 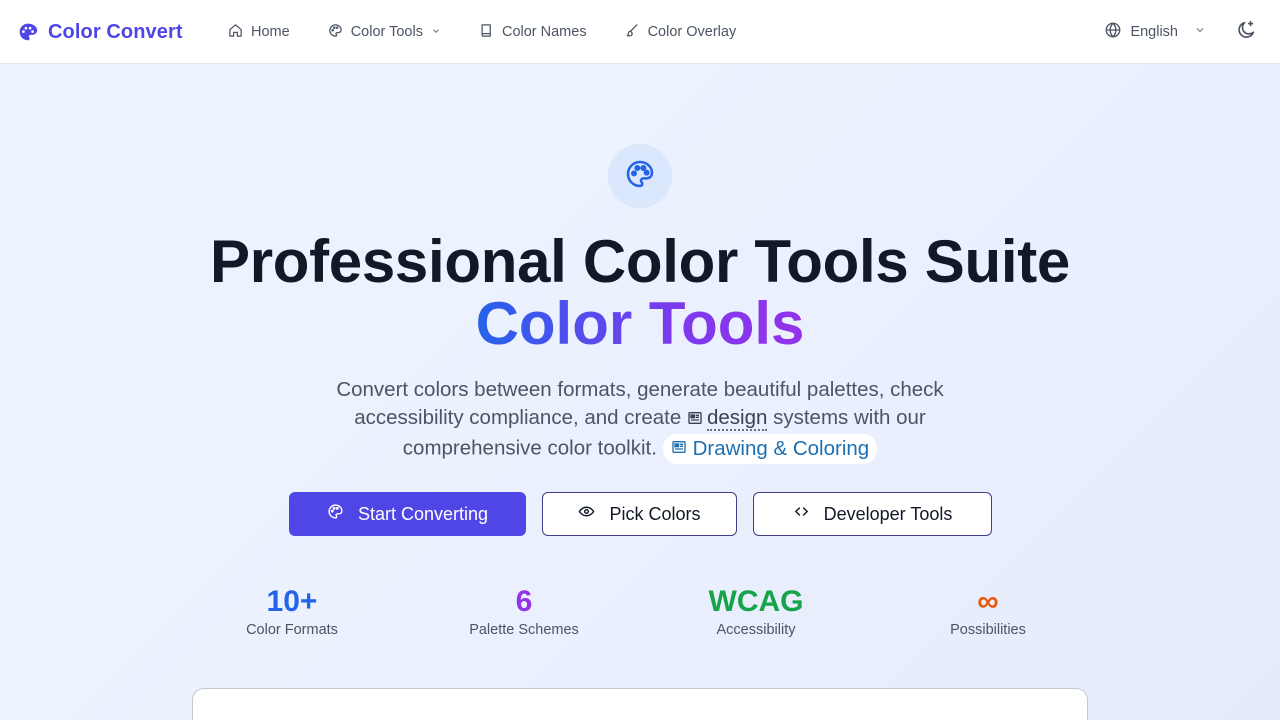 I want to click on brand-name: Color Convert, so click(x=115, y=31).